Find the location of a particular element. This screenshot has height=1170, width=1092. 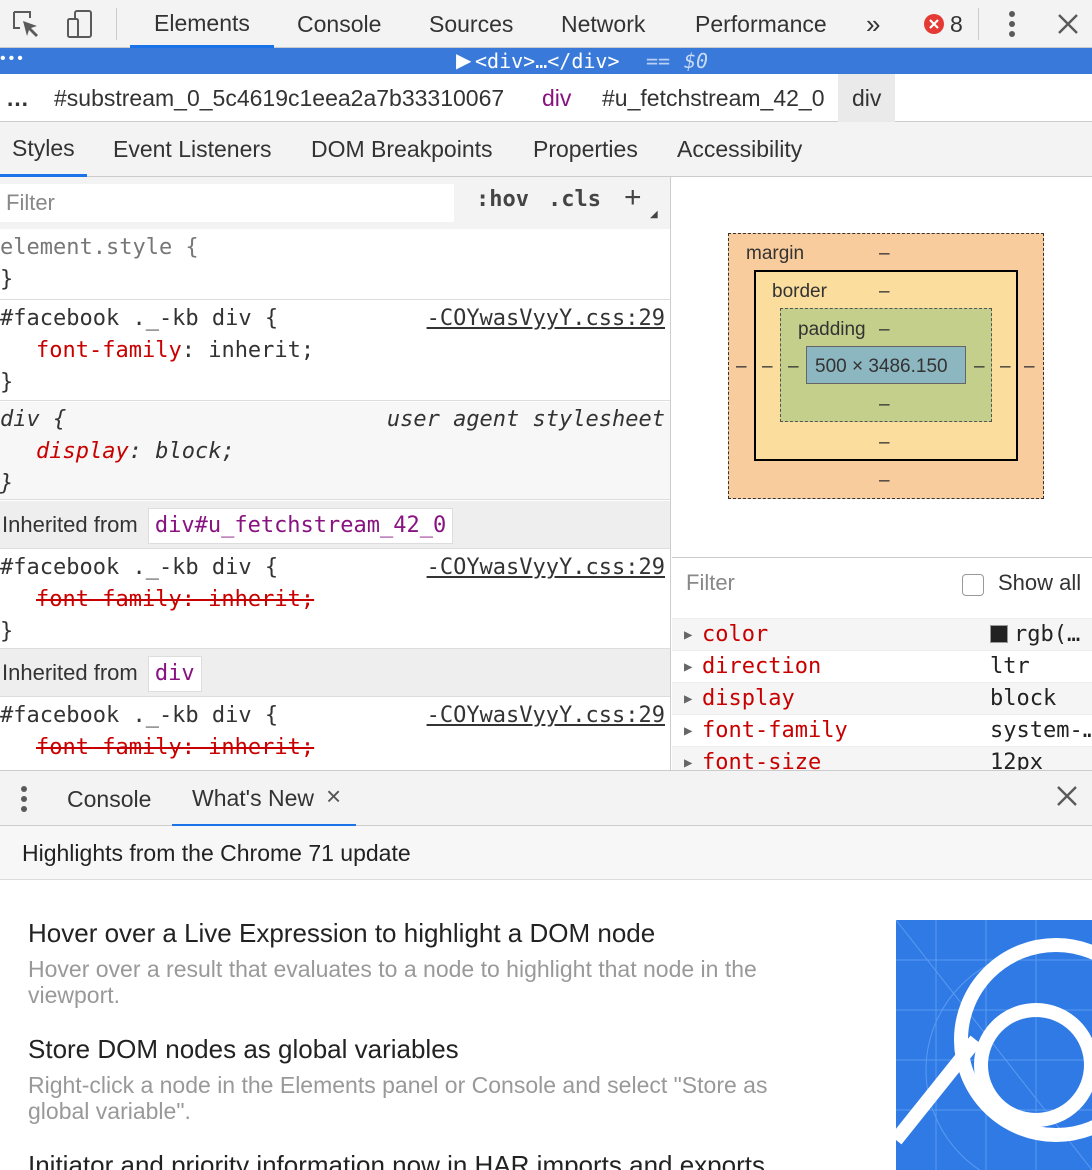

show-all-label: Show all is located at coordinates (1039, 583).